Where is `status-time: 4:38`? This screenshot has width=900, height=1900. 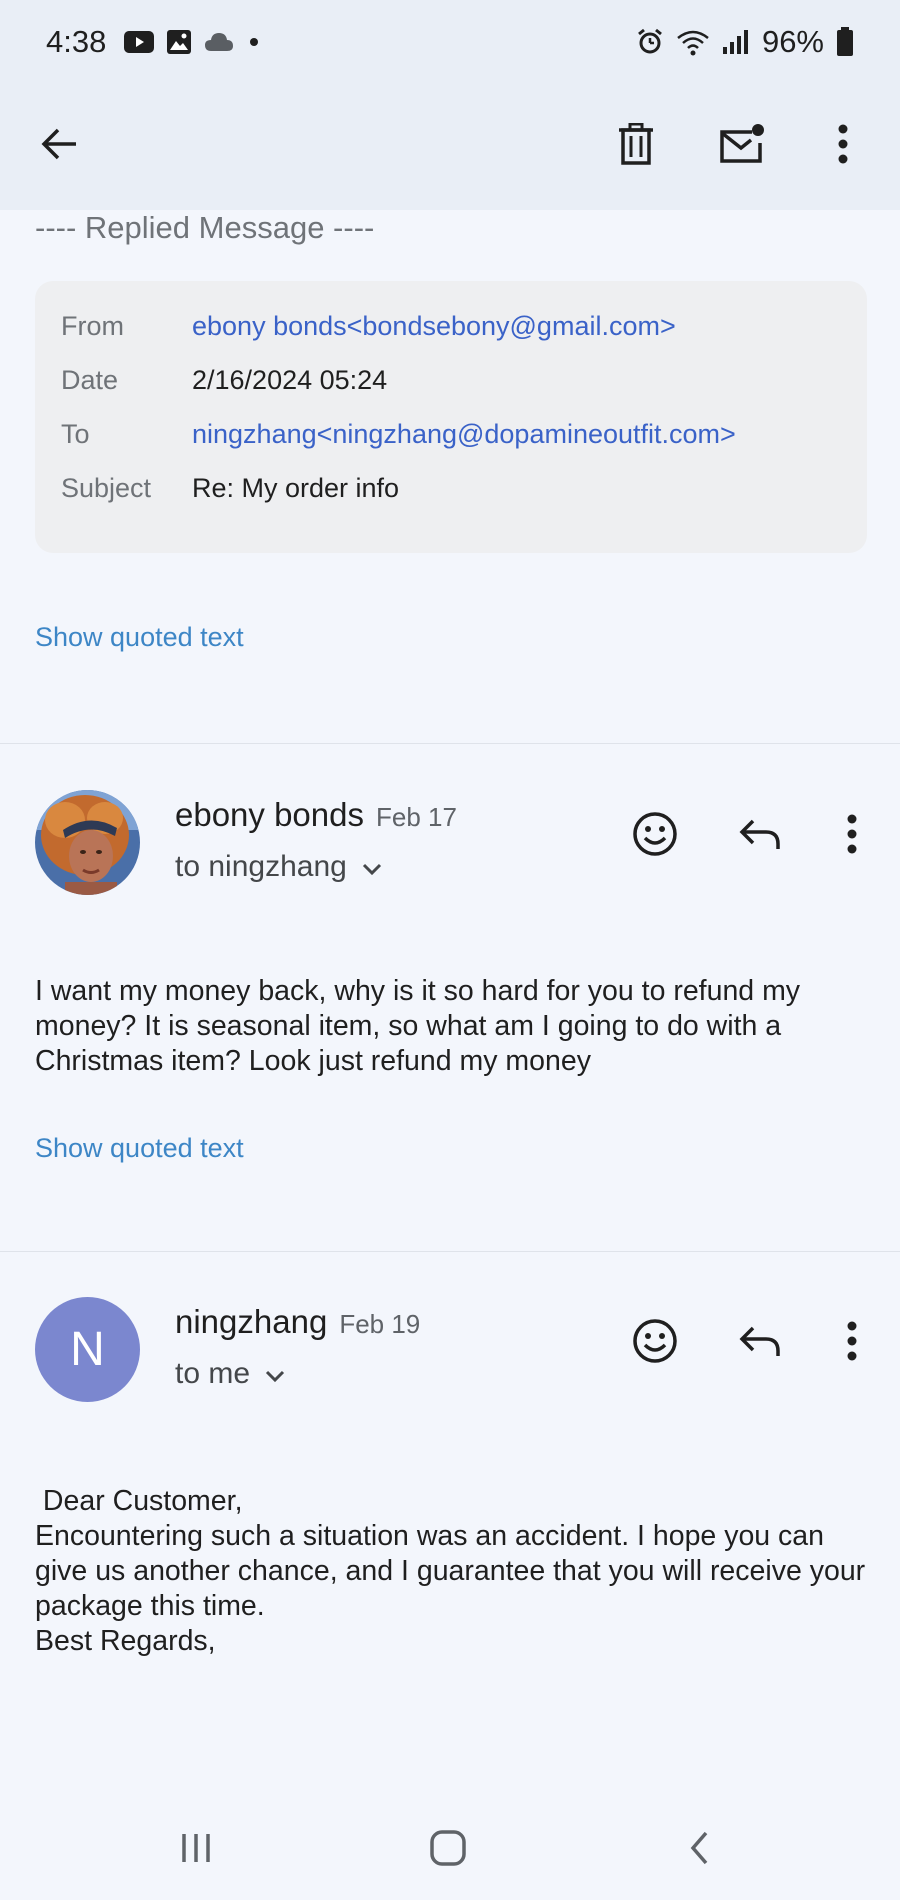 status-time: 4:38 is located at coordinates (76, 41).